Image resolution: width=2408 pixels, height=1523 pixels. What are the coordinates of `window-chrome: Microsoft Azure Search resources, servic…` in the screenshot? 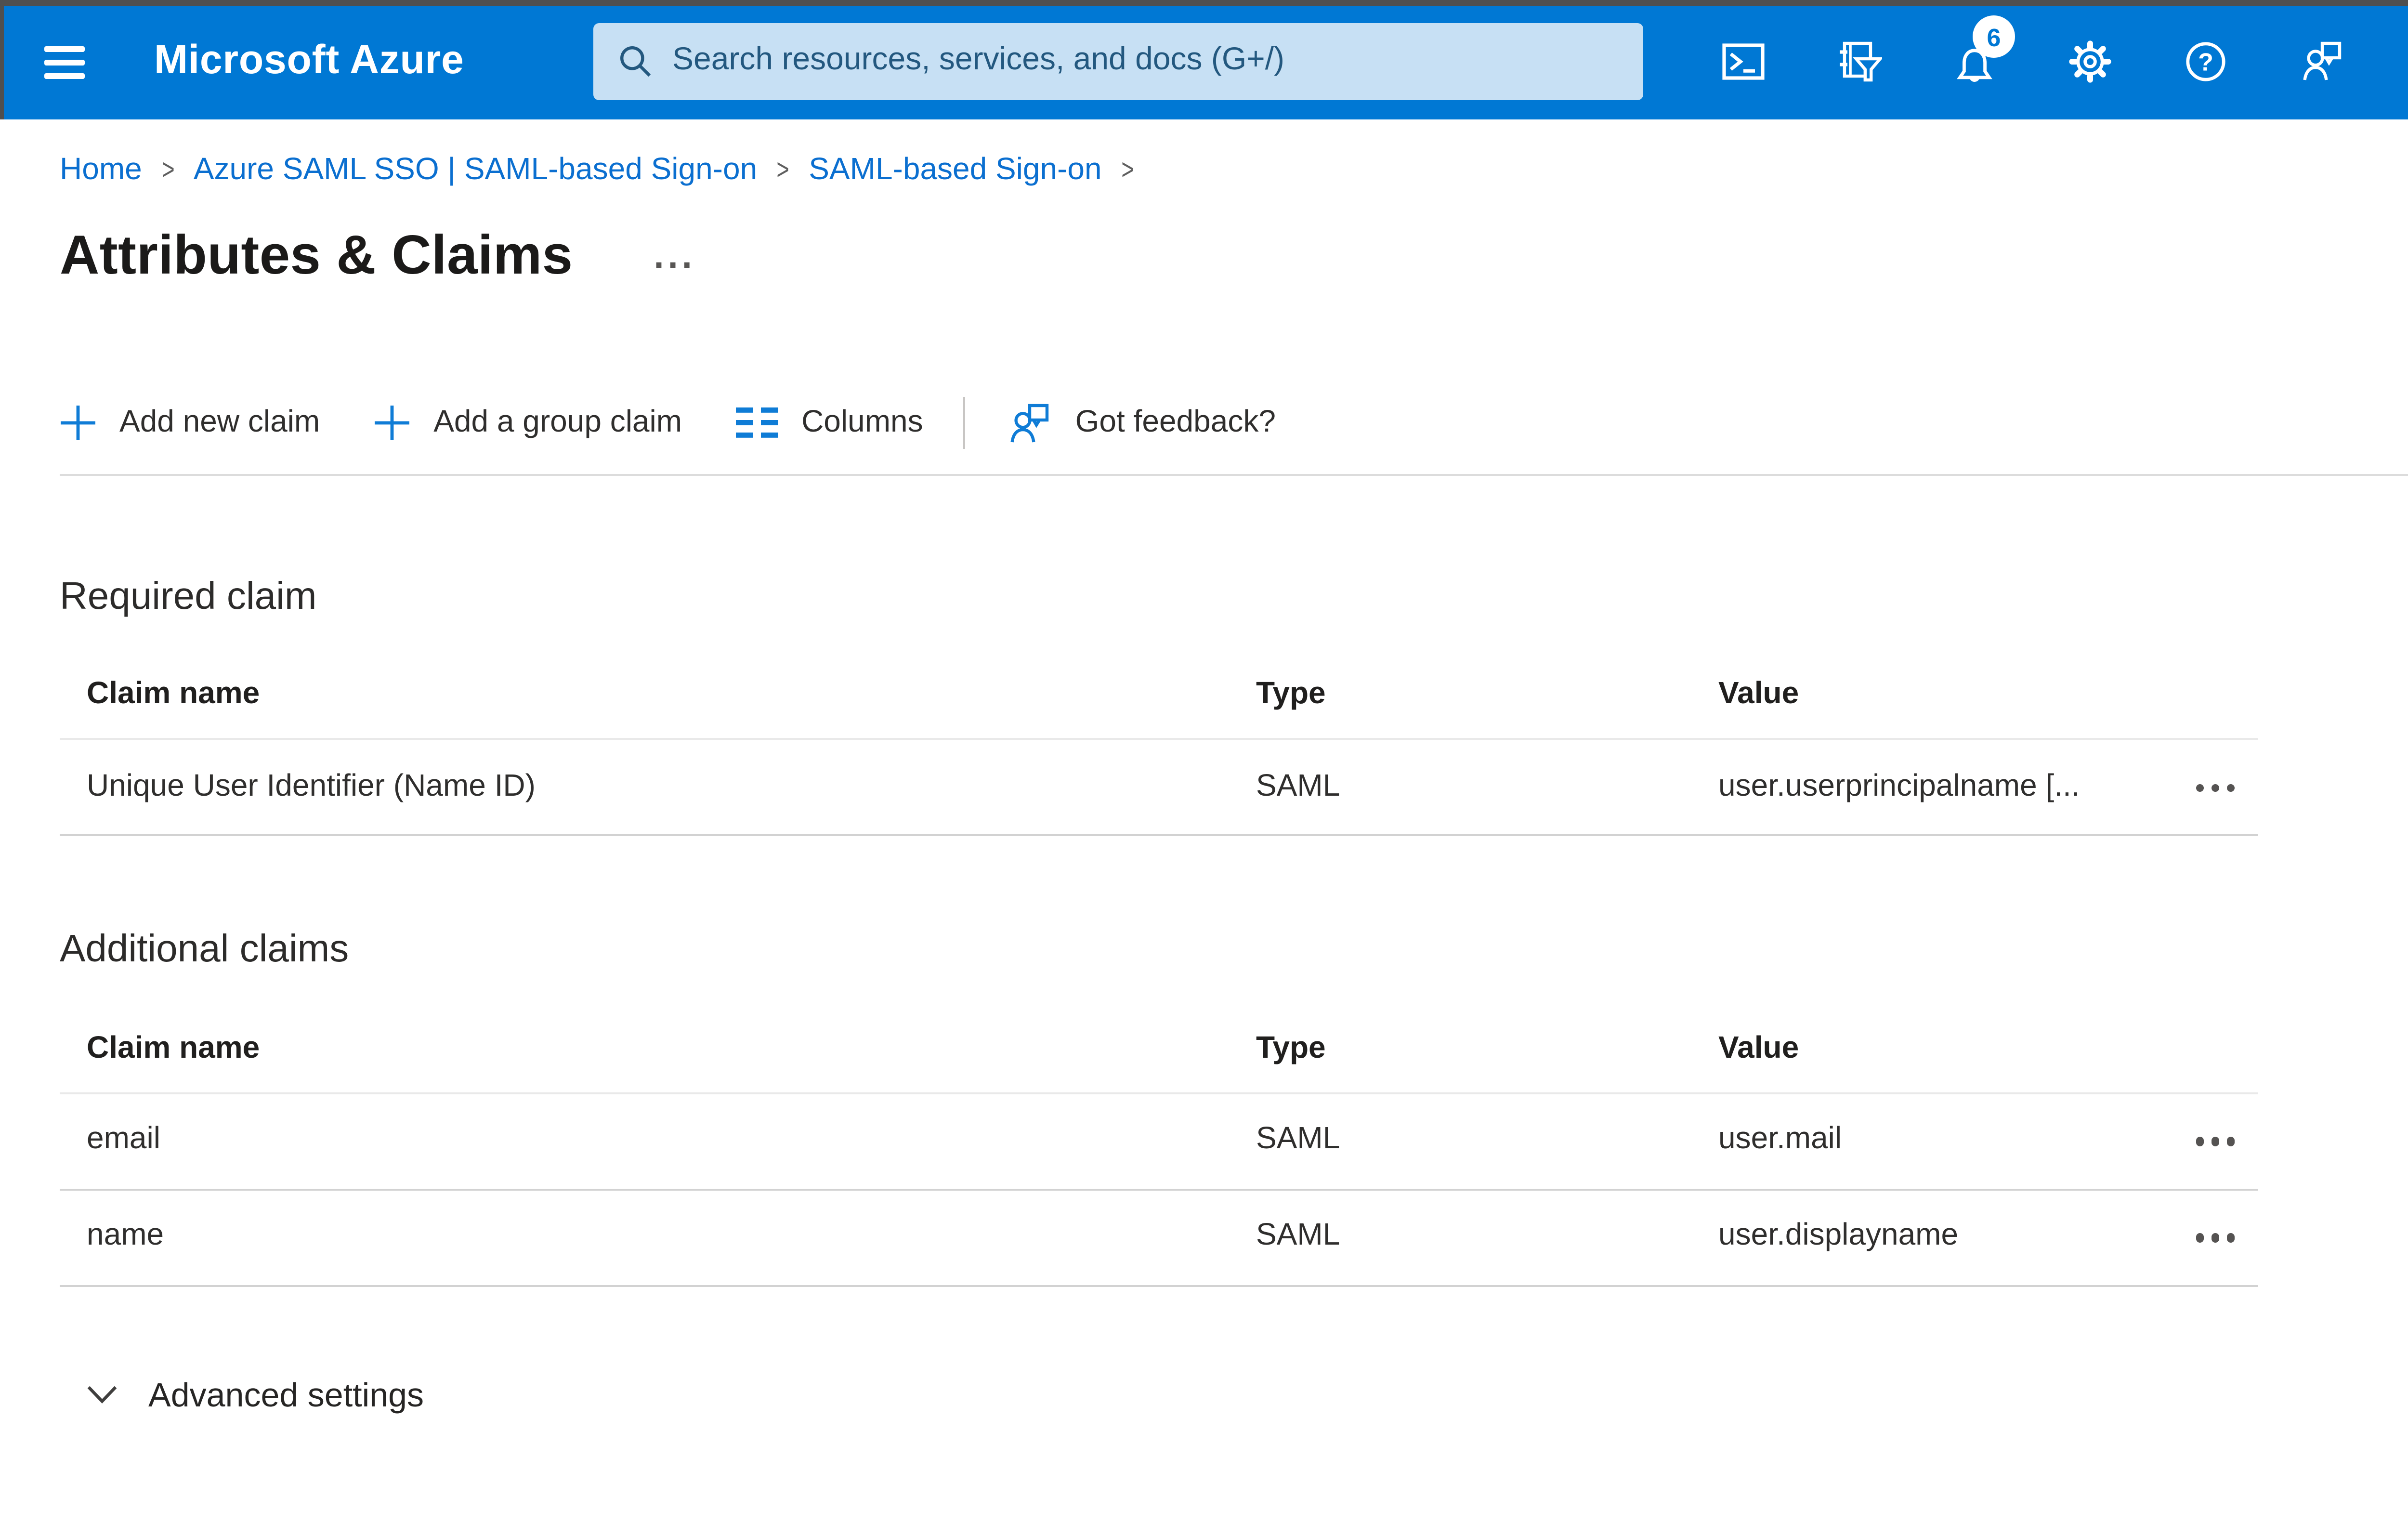 It's located at (1204, 59).